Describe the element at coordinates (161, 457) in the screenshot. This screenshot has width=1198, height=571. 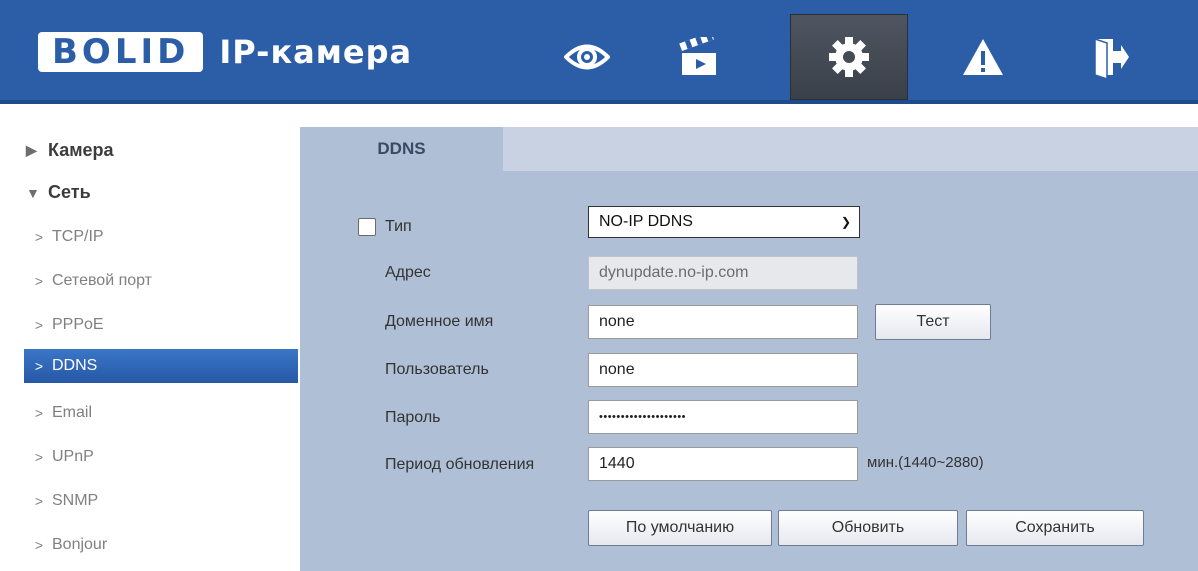
I see `sidebar-item-upnp: > UPnP` at that location.